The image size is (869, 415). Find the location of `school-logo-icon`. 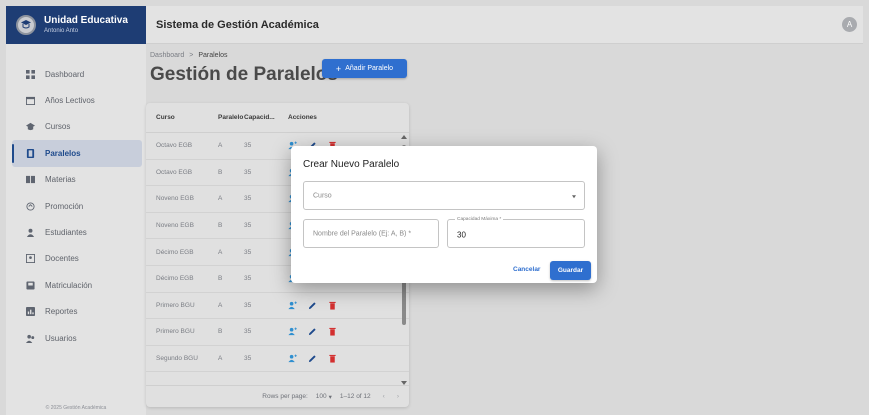

school-logo-icon is located at coordinates (26, 25).